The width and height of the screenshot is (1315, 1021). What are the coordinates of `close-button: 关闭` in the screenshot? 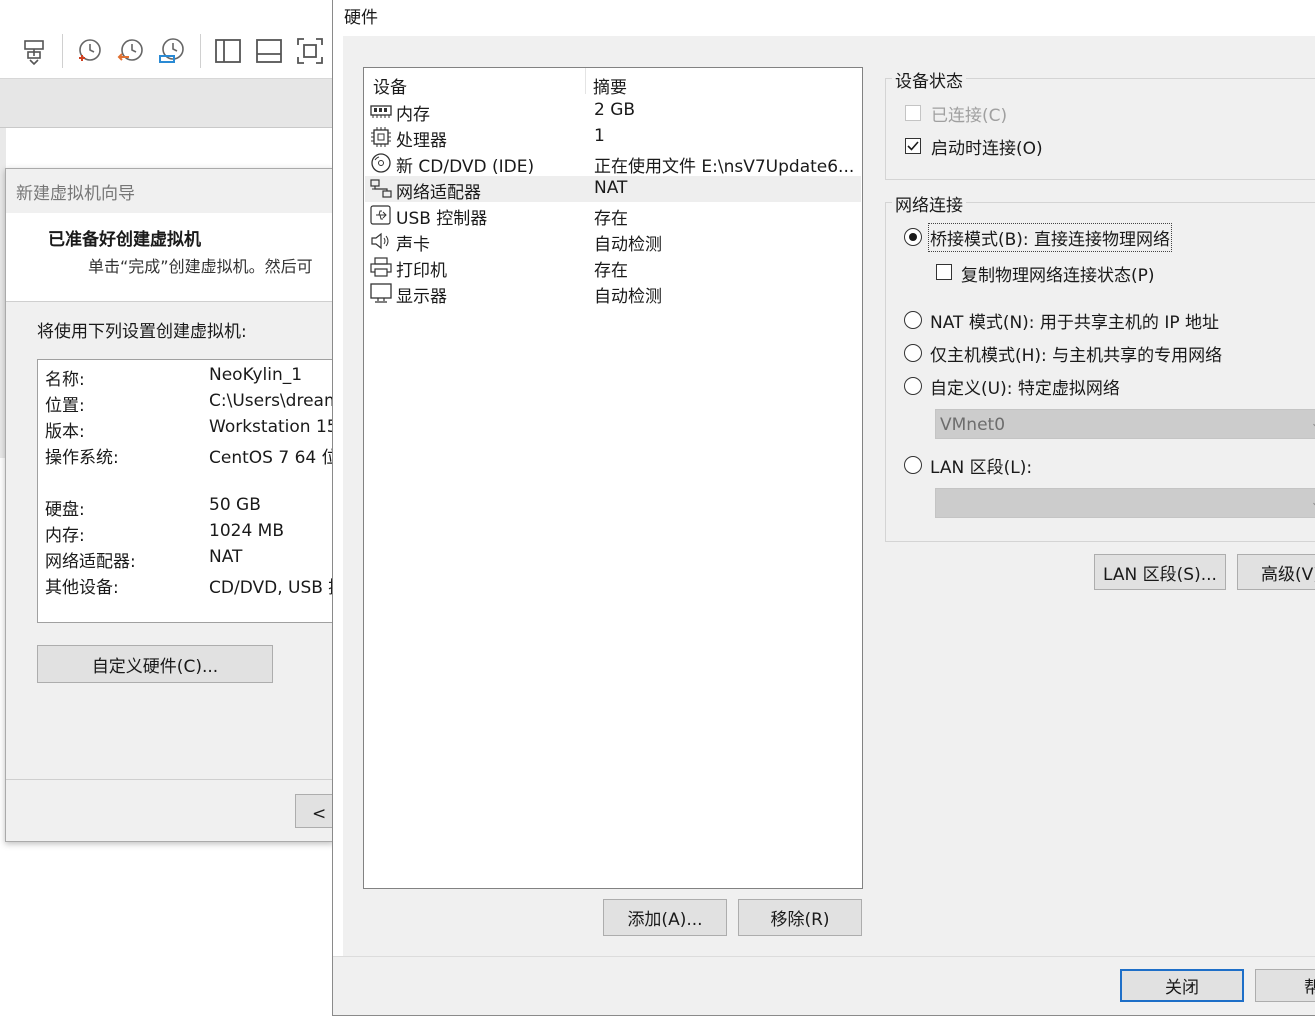 It's located at (1182, 985).